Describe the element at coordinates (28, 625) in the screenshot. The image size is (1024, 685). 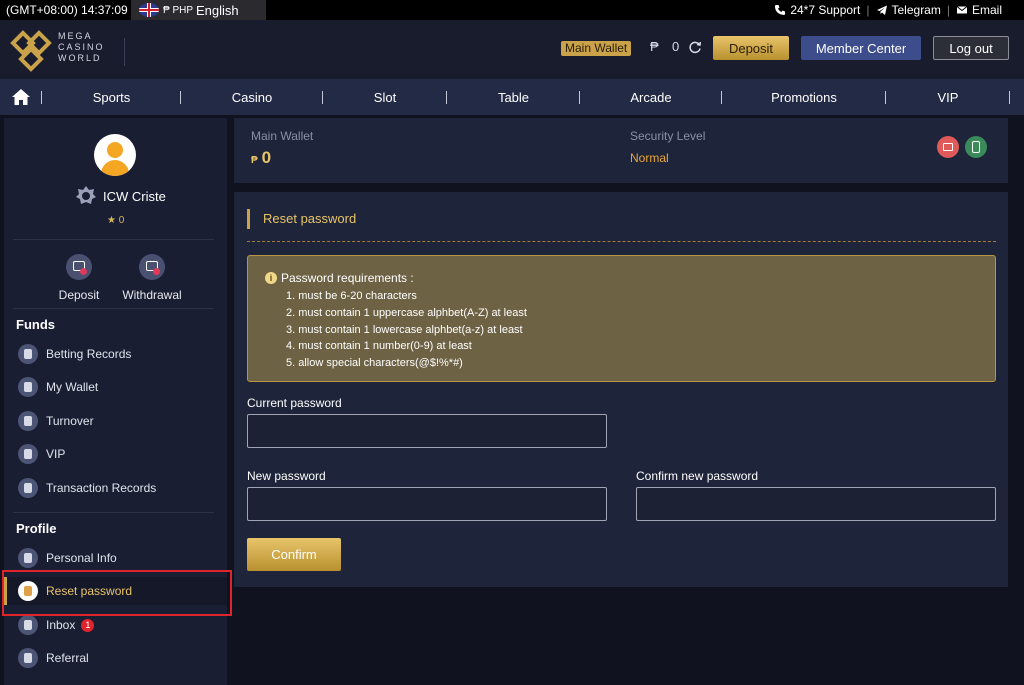
I see `inbox-icon` at that location.